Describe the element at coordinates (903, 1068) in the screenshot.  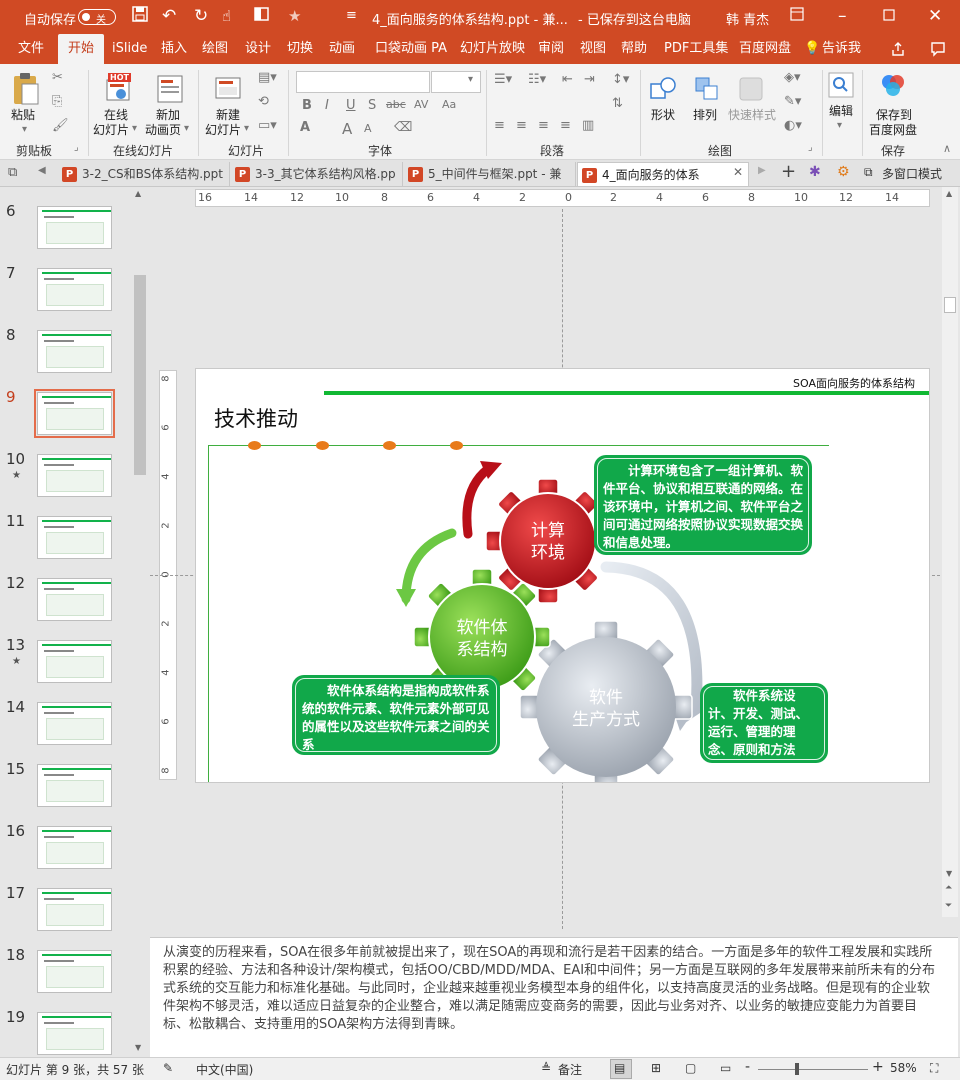
I see `zoom-level: 58%` at that location.